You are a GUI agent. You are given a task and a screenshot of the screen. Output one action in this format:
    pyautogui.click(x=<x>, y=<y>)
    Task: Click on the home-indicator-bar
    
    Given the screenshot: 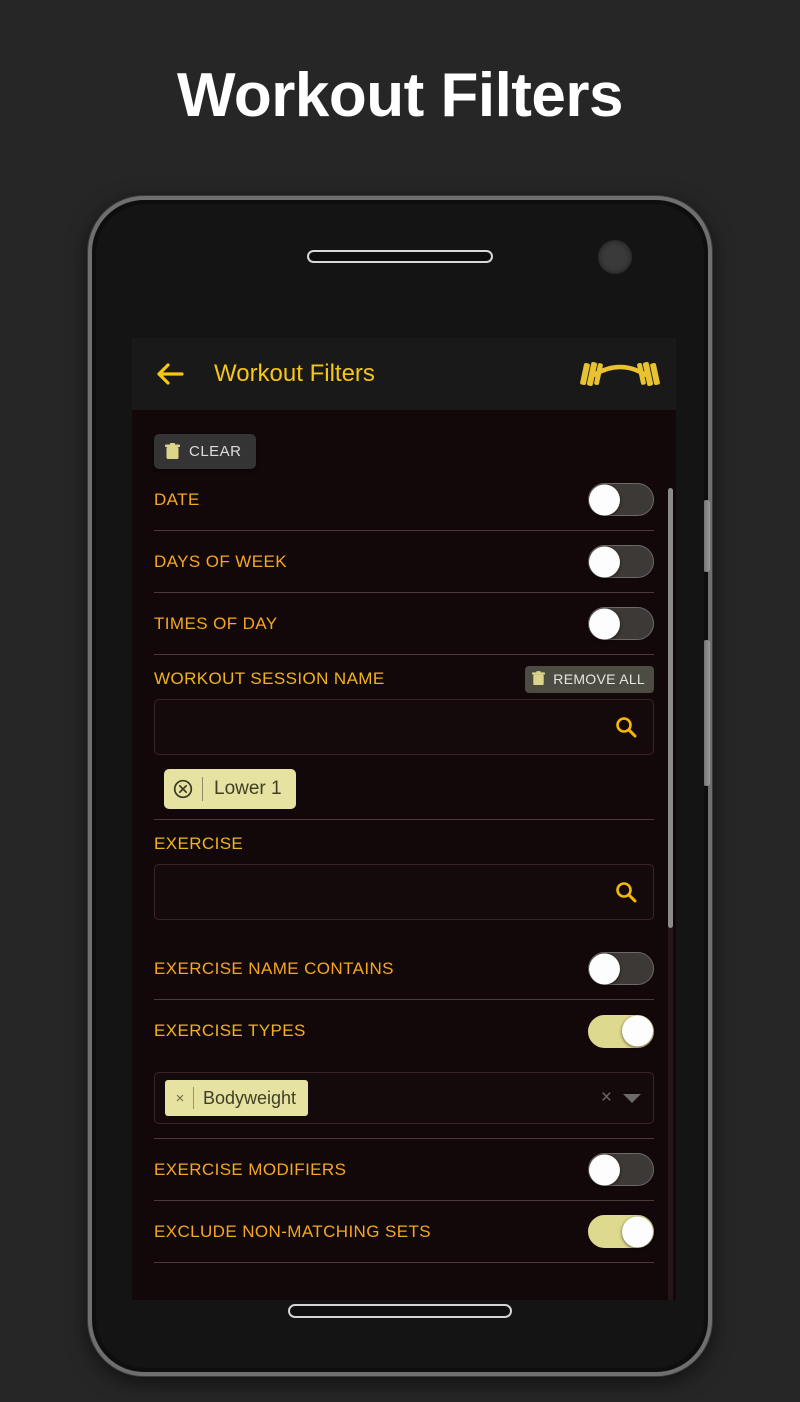 What is the action you would take?
    pyautogui.click(x=400, y=1311)
    